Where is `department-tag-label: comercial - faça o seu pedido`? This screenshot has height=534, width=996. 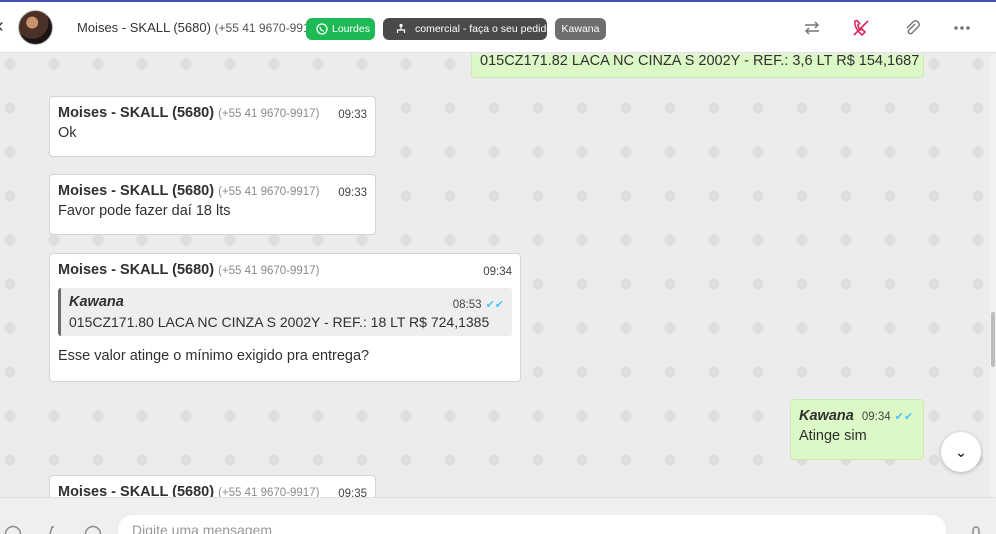 department-tag-label: comercial - faça o seu pedido is located at coordinates (484, 29).